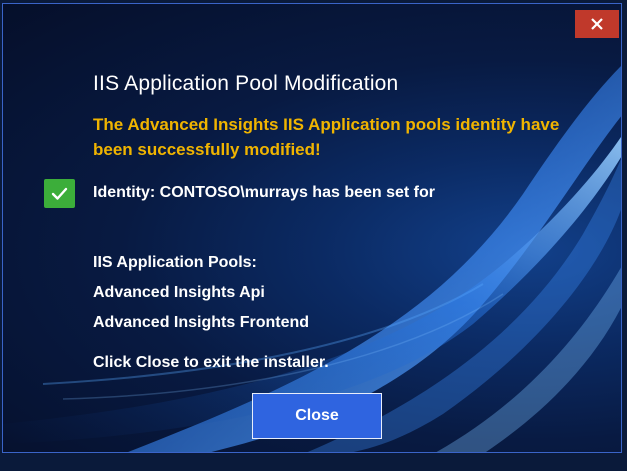 The image size is (627, 471). I want to click on window-close-button, so click(597, 24).